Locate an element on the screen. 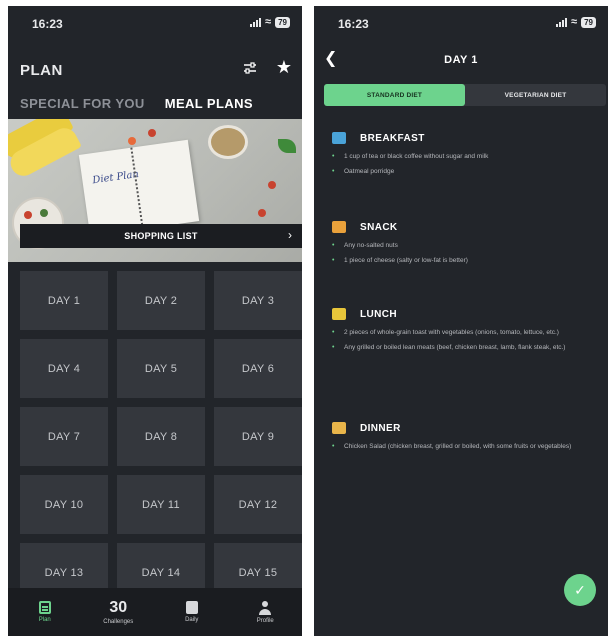 The image size is (608, 638). nav-label: Challenges is located at coordinates (118, 621).